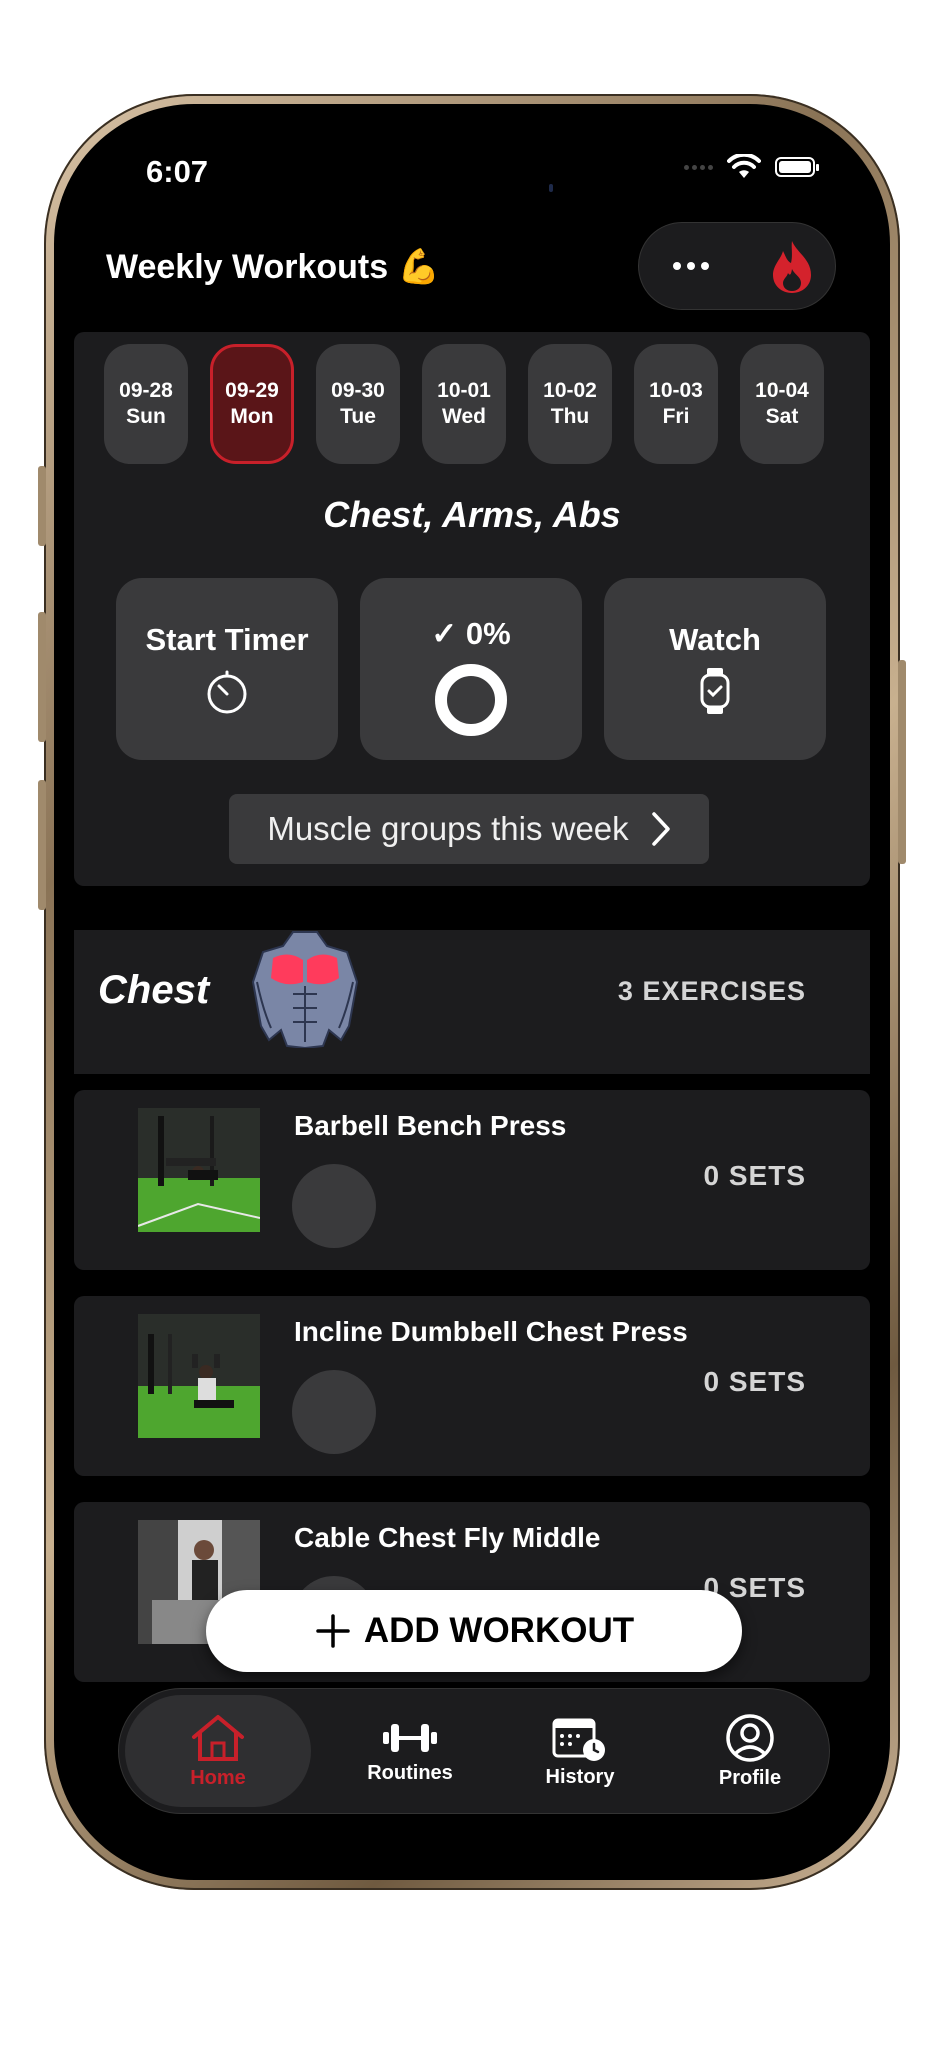 This screenshot has height=2048, width=946. What do you see at coordinates (472, 1180) in the screenshot?
I see `exercise-card: Barbell Bench Press 0 SETS` at bounding box center [472, 1180].